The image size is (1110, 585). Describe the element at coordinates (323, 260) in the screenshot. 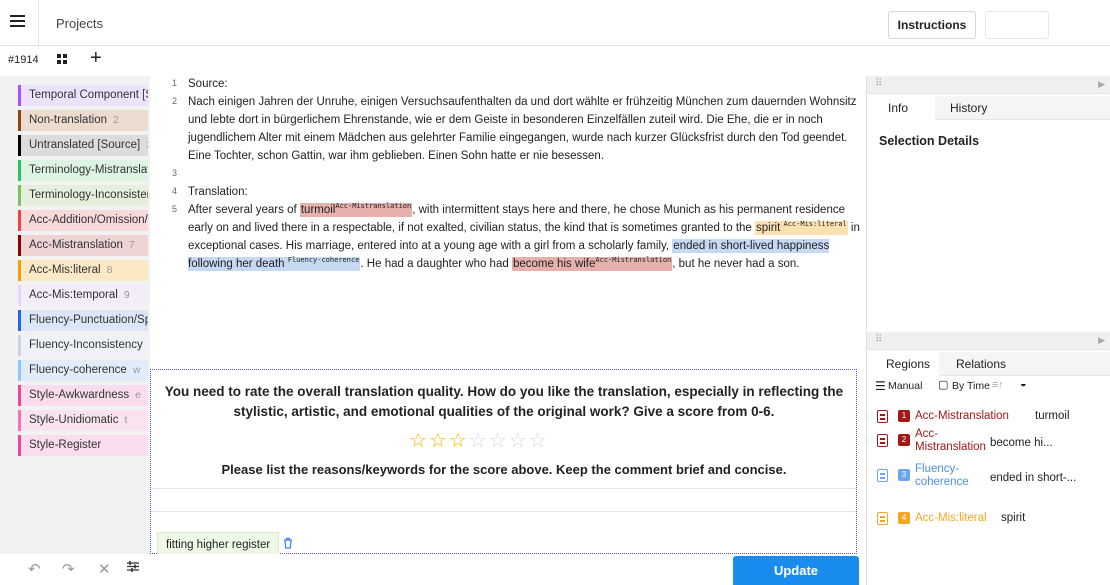

I see `highlight-label: Fluency-coherence` at that location.